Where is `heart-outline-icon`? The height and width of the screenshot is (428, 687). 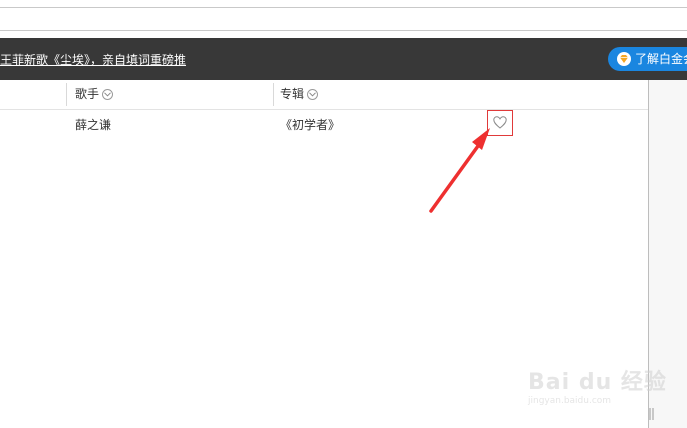 heart-outline-icon is located at coordinates (500, 122).